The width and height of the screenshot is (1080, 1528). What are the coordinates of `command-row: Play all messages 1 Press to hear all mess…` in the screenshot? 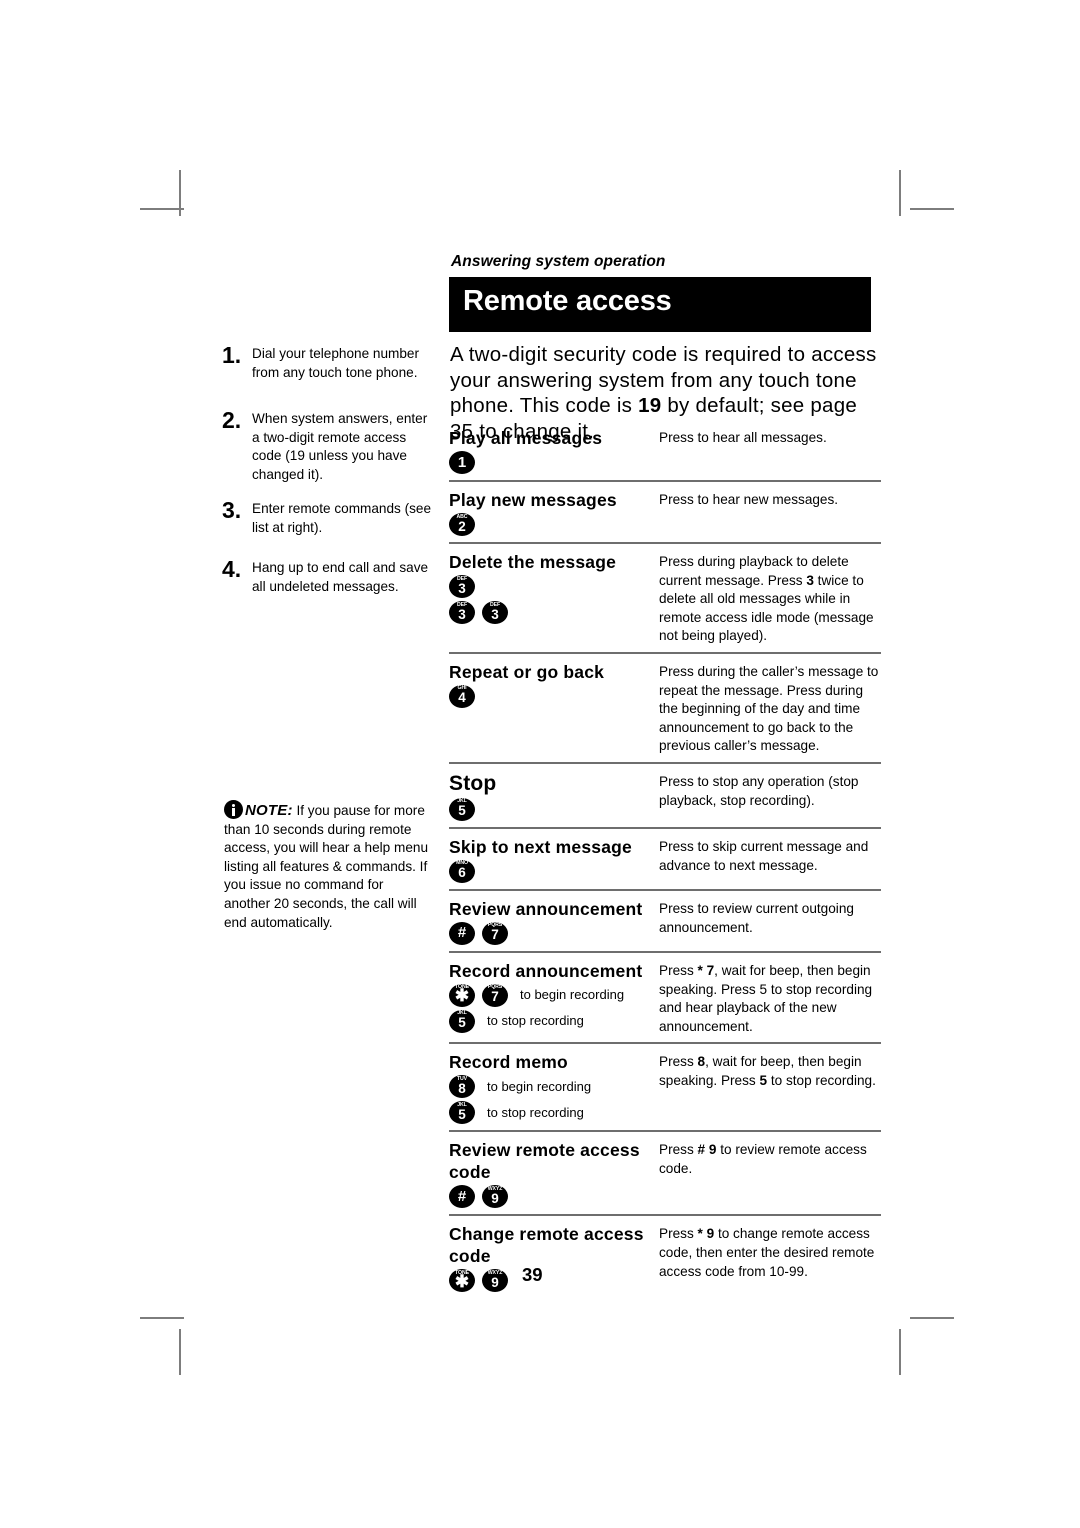 It's located at (665, 452).